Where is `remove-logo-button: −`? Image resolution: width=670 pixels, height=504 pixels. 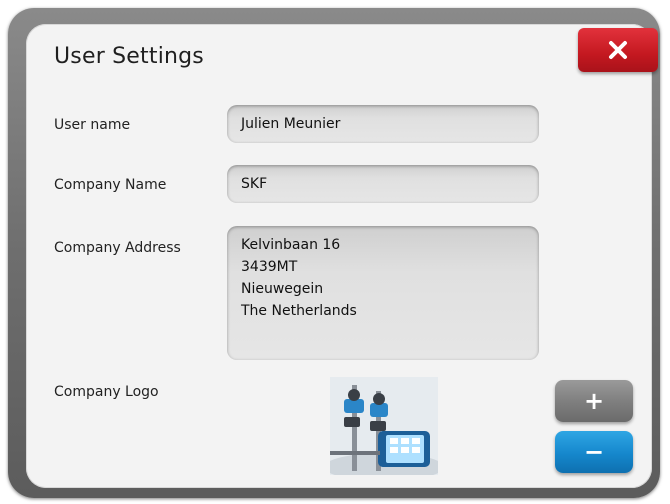
remove-logo-button: − is located at coordinates (594, 452).